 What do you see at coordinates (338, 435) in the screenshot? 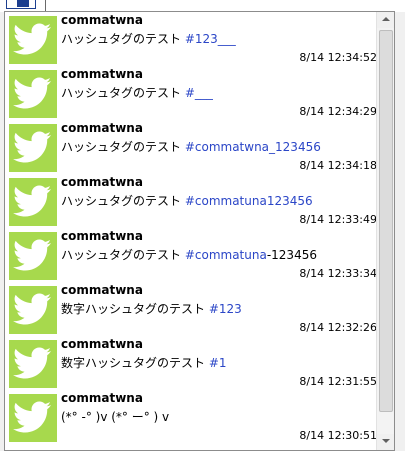
I see `tweet-timestamp: 8/14 12:30:51` at bounding box center [338, 435].